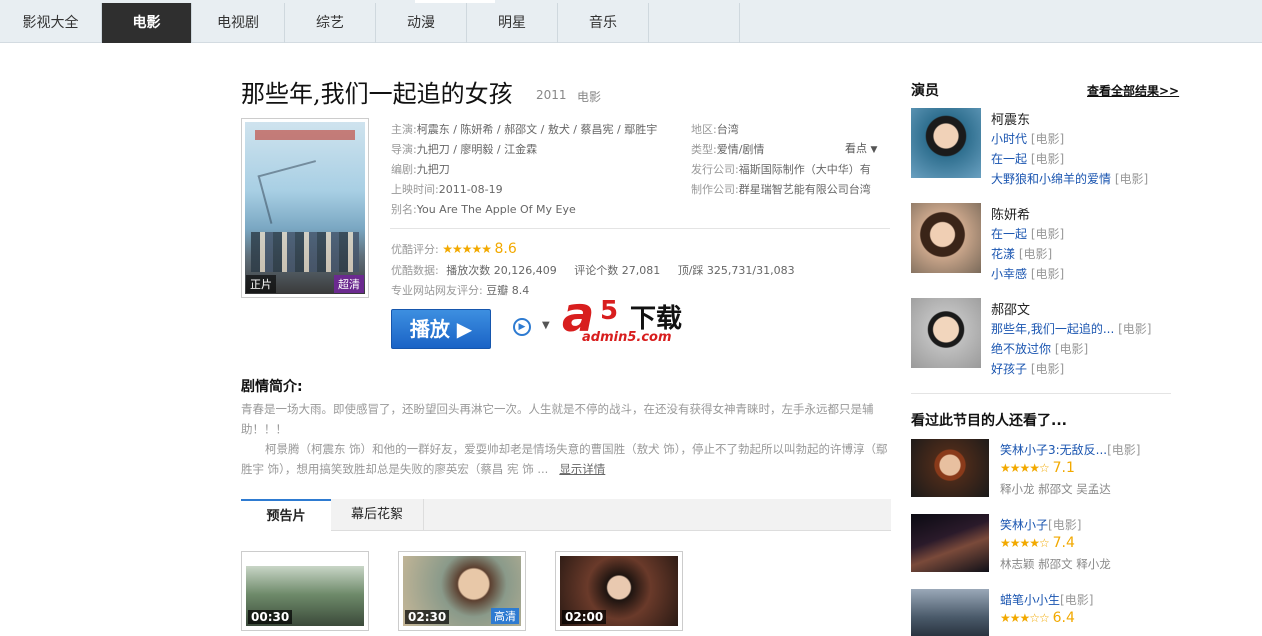 The height and width of the screenshot is (636, 1262). What do you see at coordinates (496, 209) in the screenshot?
I see `info-alias-value: You Are The Apple Of My Eye` at bounding box center [496, 209].